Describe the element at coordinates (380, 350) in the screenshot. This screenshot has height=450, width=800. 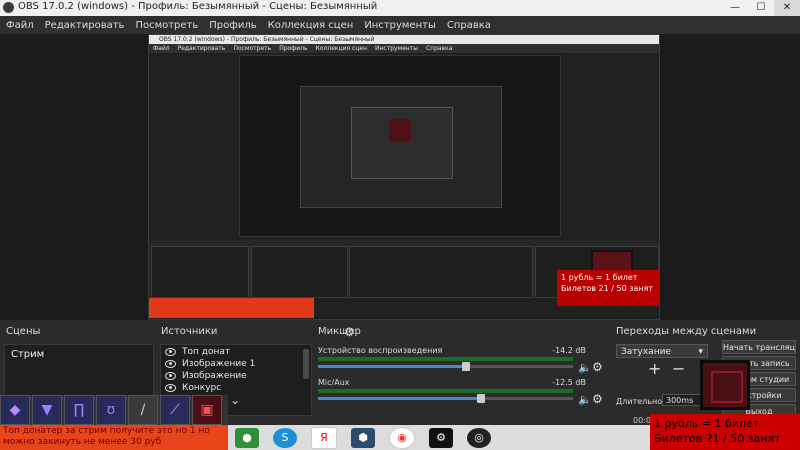
I see `channel-name: Устройство воспроизведения` at that location.